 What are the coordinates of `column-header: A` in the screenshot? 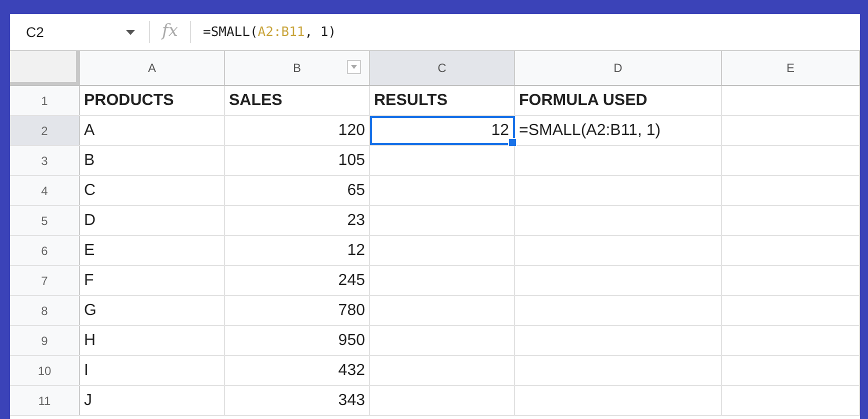 It's located at (152, 68).